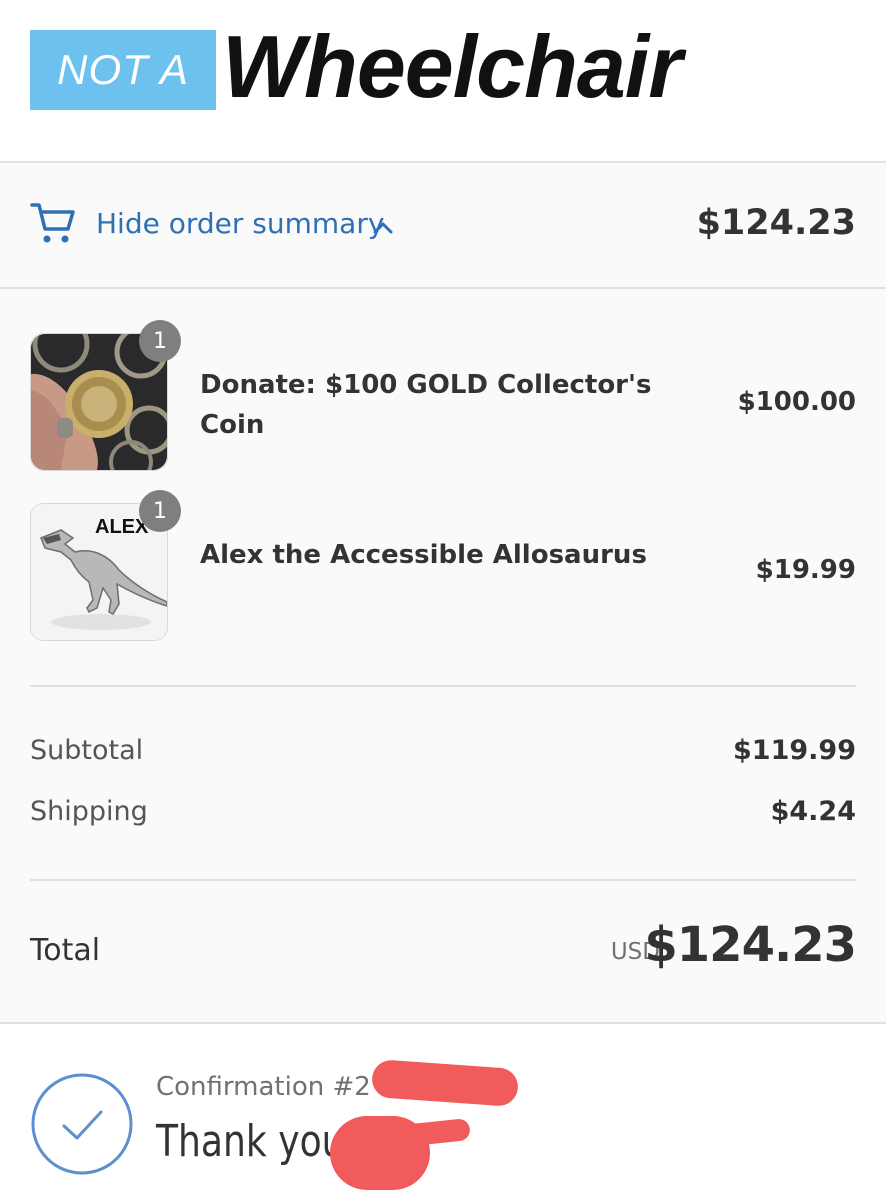 This screenshot has height=1200, width=886. What do you see at coordinates (123, 70) in the screenshot?
I see `logo-not-a: NOT A` at bounding box center [123, 70].